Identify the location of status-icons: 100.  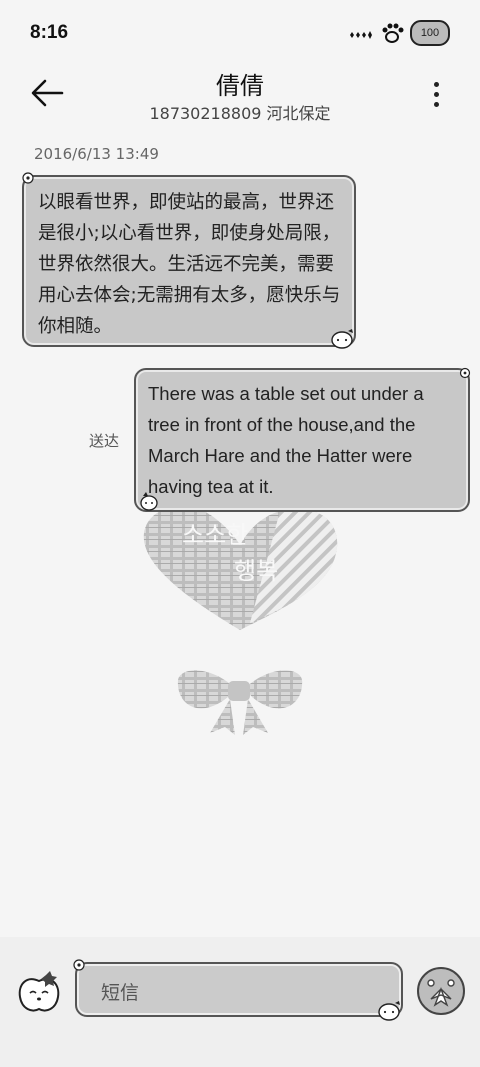
(399, 33).